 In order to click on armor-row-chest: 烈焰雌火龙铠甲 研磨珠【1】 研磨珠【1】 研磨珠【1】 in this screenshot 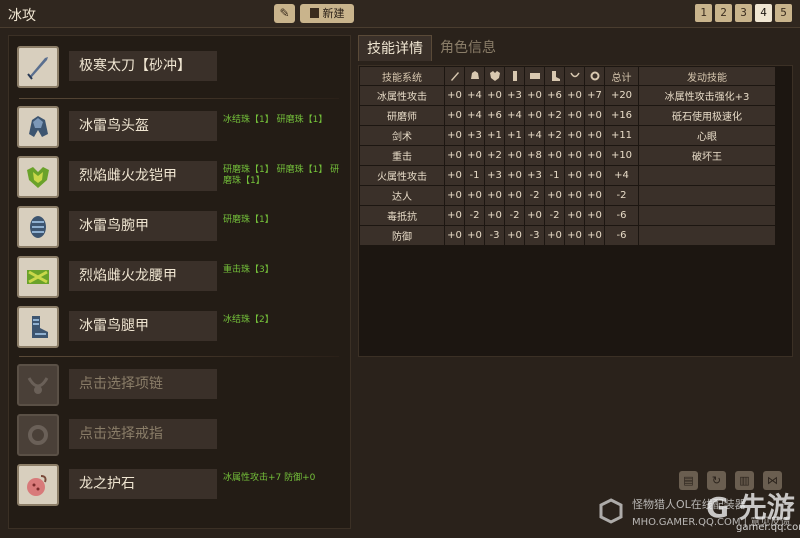, I will do `click(182, 177)`.